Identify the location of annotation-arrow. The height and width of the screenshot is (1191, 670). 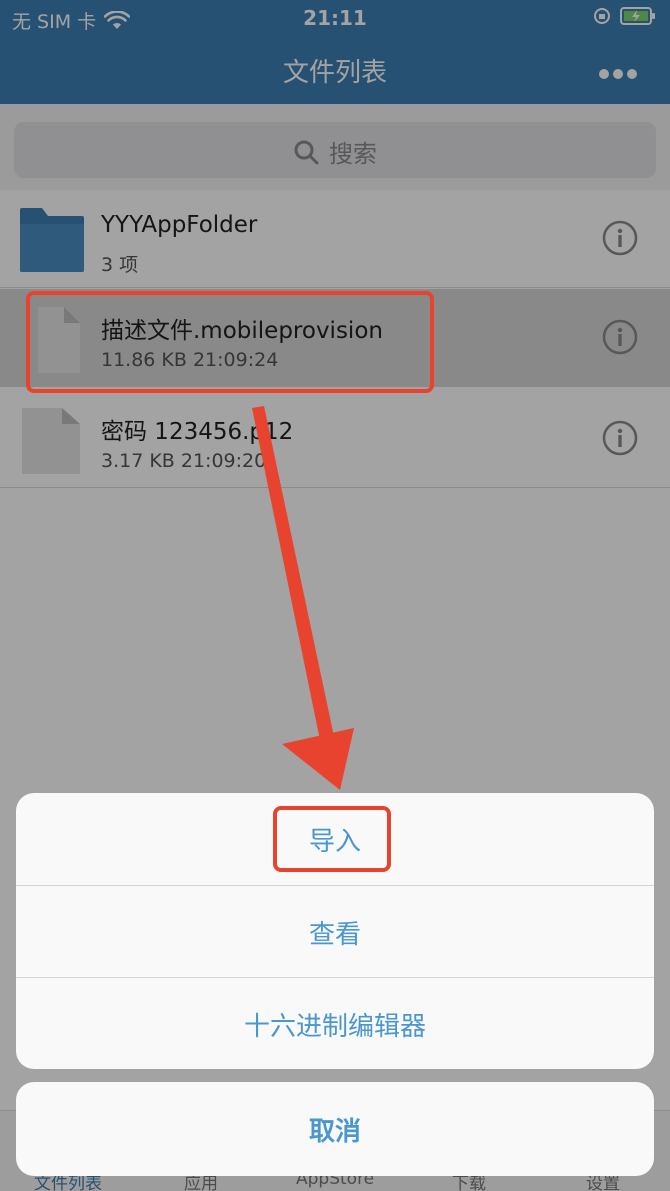
(303, 598).